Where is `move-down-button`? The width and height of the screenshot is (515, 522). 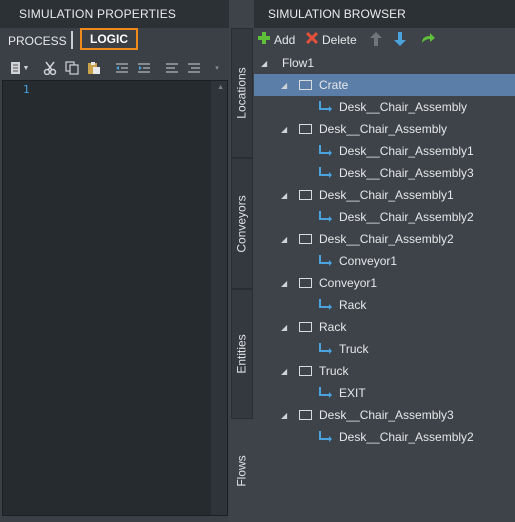 move-down-button is located at coordinates (400, 40).